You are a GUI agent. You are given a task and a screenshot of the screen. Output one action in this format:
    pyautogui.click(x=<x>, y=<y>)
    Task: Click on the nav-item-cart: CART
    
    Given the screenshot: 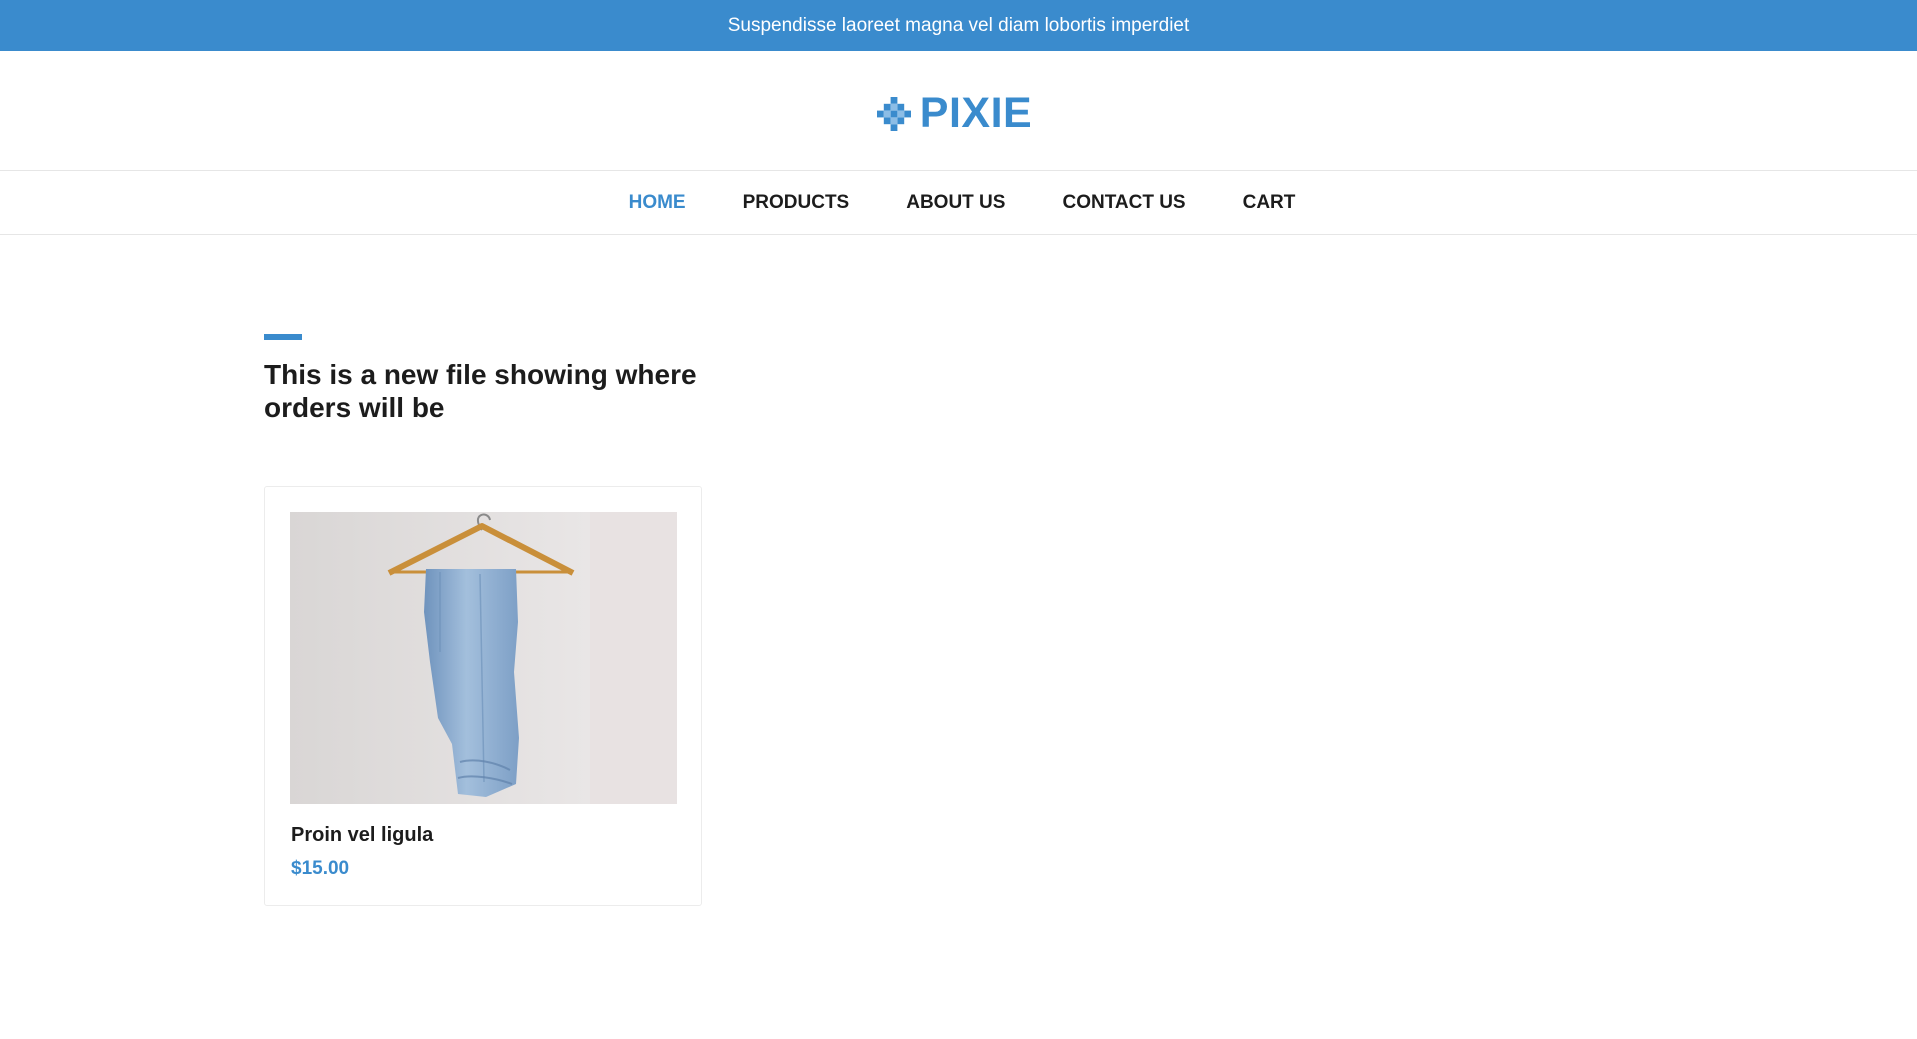 What is the action you would take?
    pyautogui.click(x=1269, y=203)
    